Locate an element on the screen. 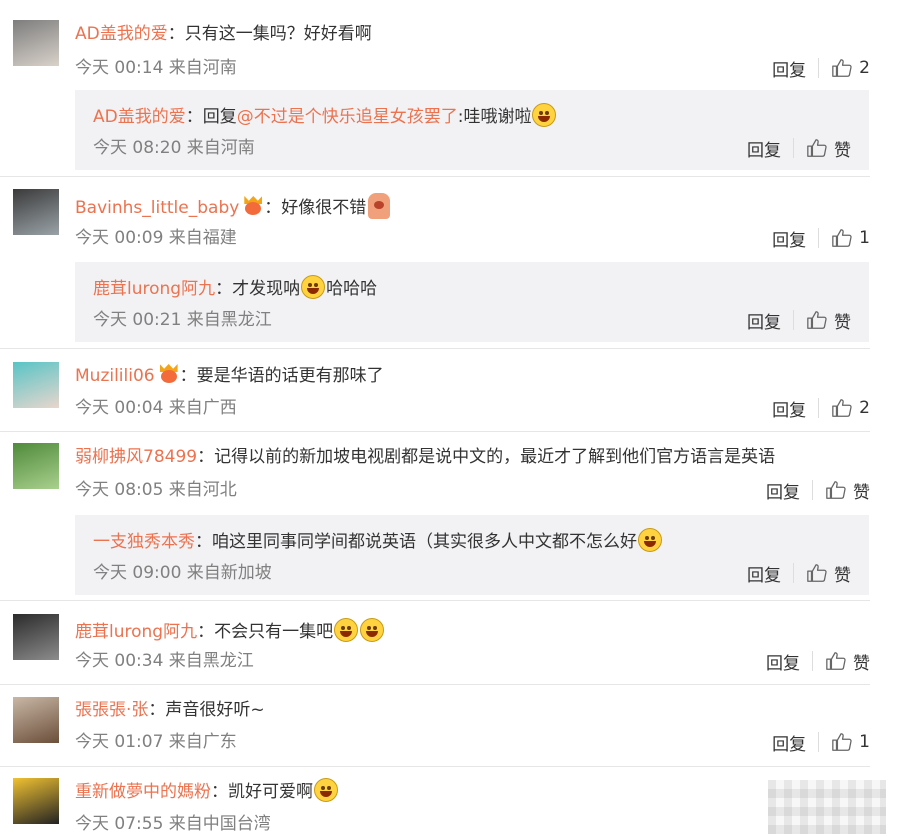 The image size is (900, 836). username-link: 重新做夢中的媽粉 is located at coordinates (143, 792).